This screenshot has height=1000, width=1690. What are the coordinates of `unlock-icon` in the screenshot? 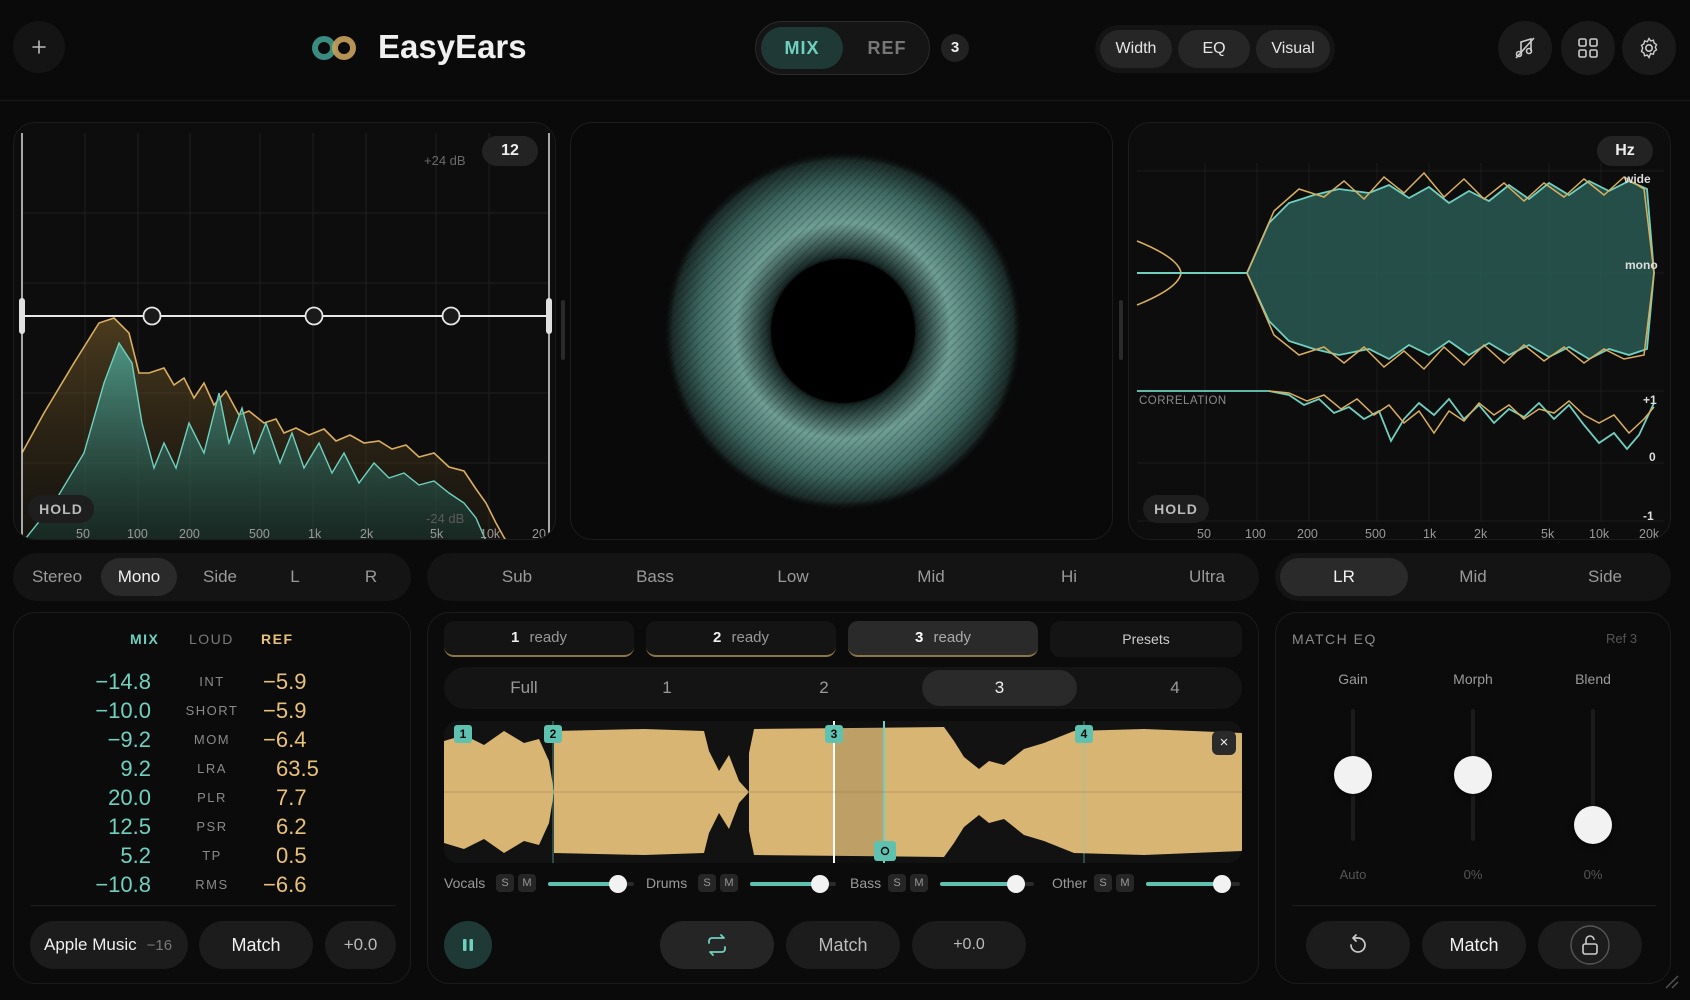 It's located at (1590, 945).